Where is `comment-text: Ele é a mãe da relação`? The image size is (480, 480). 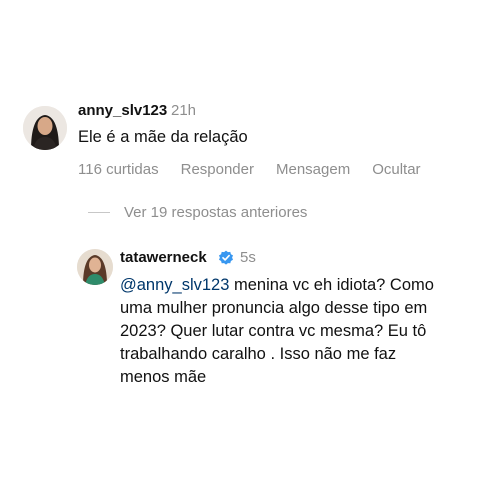 comment-text: Ele é a mãe da relação is located at coordinates (163, 137).